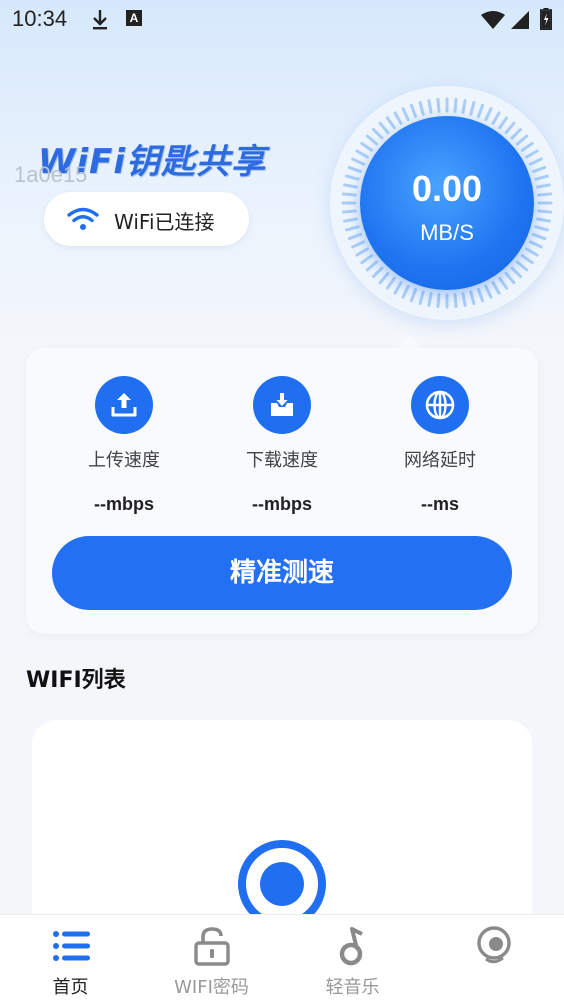 This screenshot has width=564, height=1004. What do you see at coordinates (100, 20) in the screenshot?
I see `download-icon` at bounding box center [100, 20].